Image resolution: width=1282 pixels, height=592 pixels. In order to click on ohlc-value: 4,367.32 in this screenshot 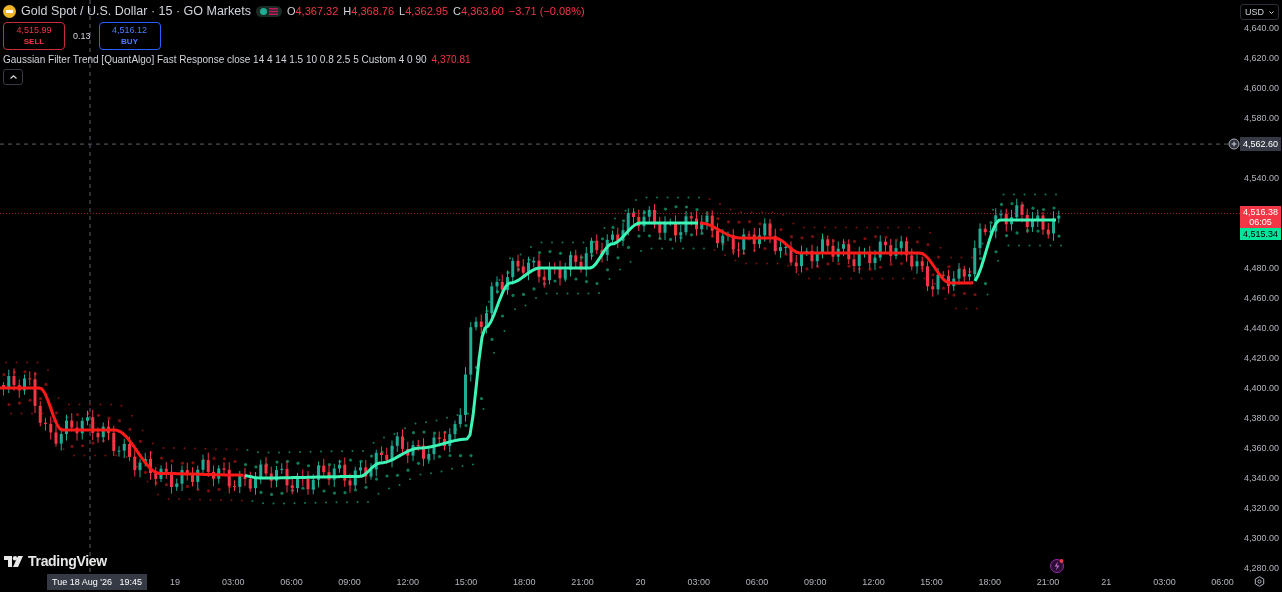, I will do `click(317, 11)`.